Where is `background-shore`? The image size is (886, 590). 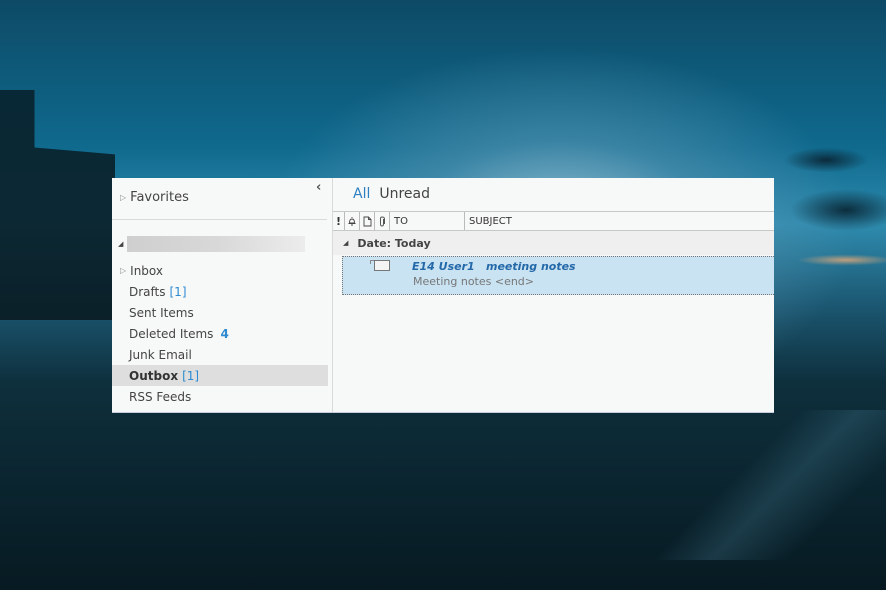
background-shore is located at coordinates (766, 485).